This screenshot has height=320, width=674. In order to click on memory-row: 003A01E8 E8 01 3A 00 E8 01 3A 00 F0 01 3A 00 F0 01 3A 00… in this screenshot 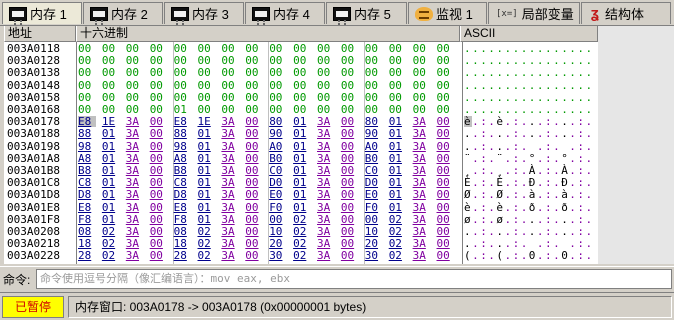, I will do `click(301, 207)`.